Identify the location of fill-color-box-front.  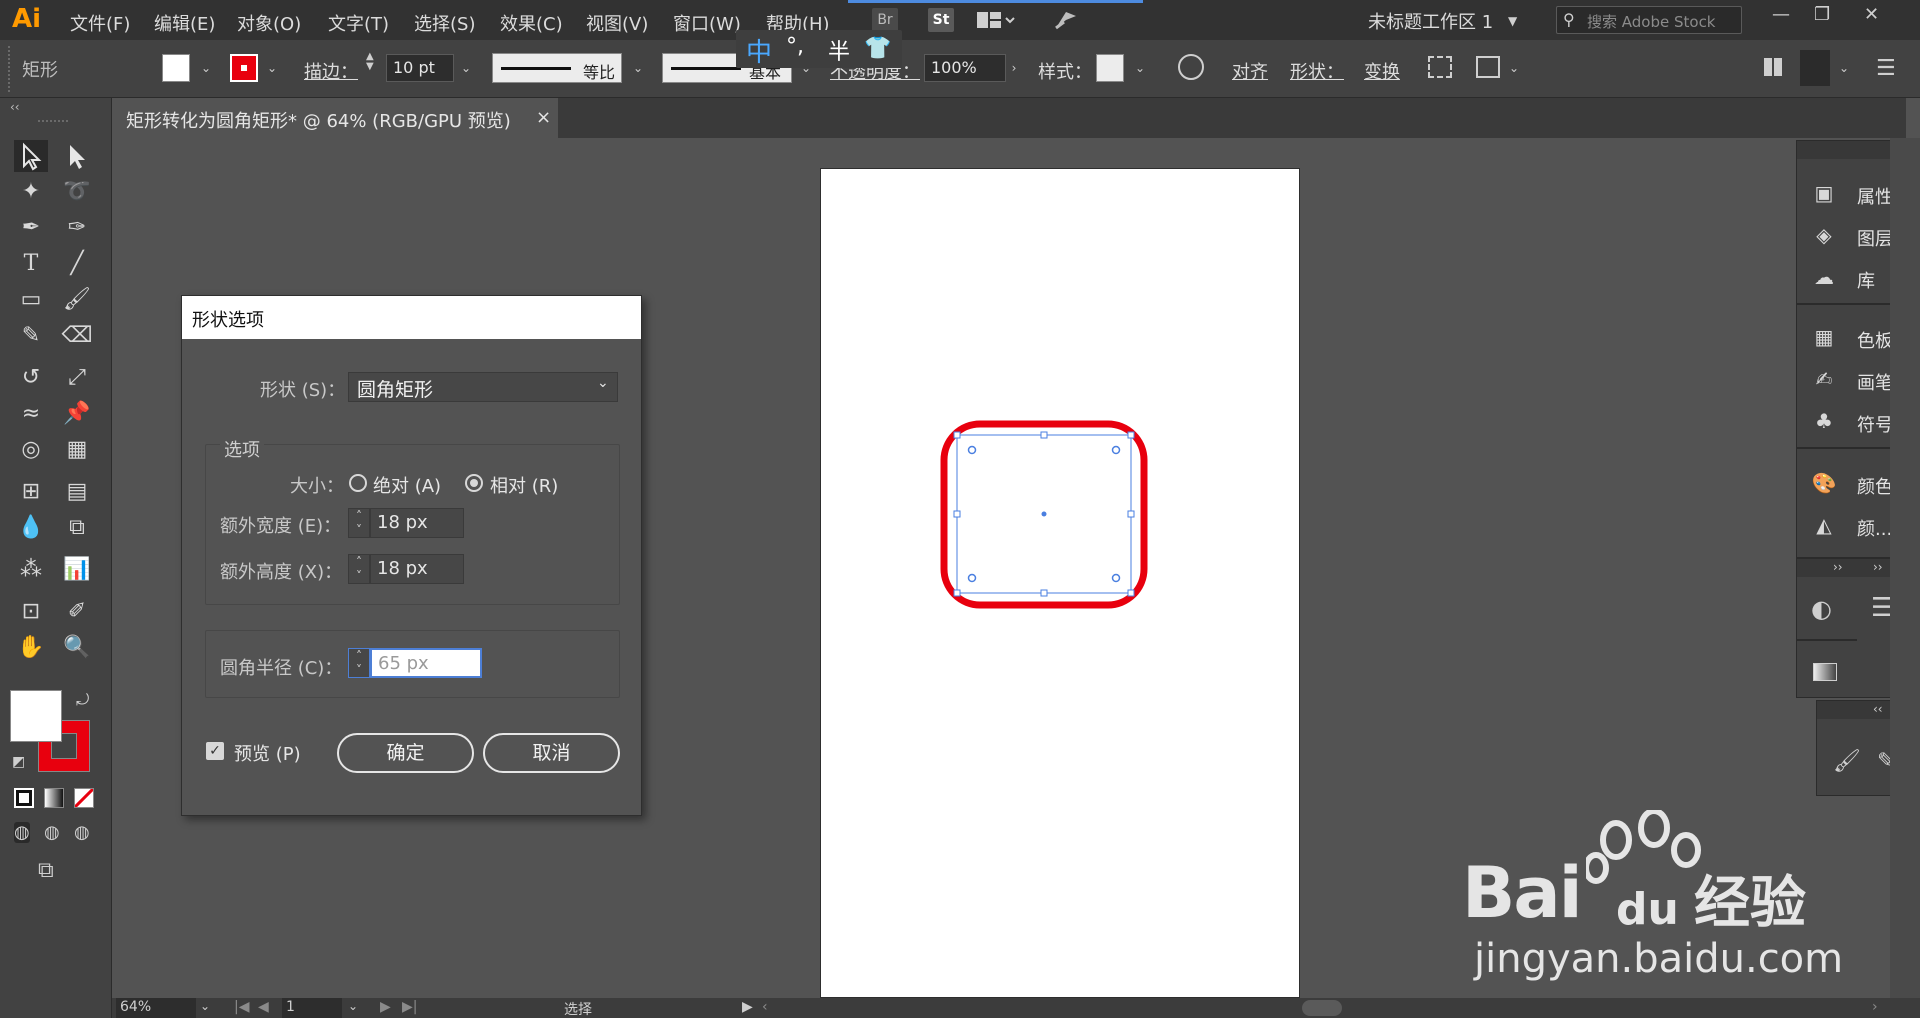
(36, 716).